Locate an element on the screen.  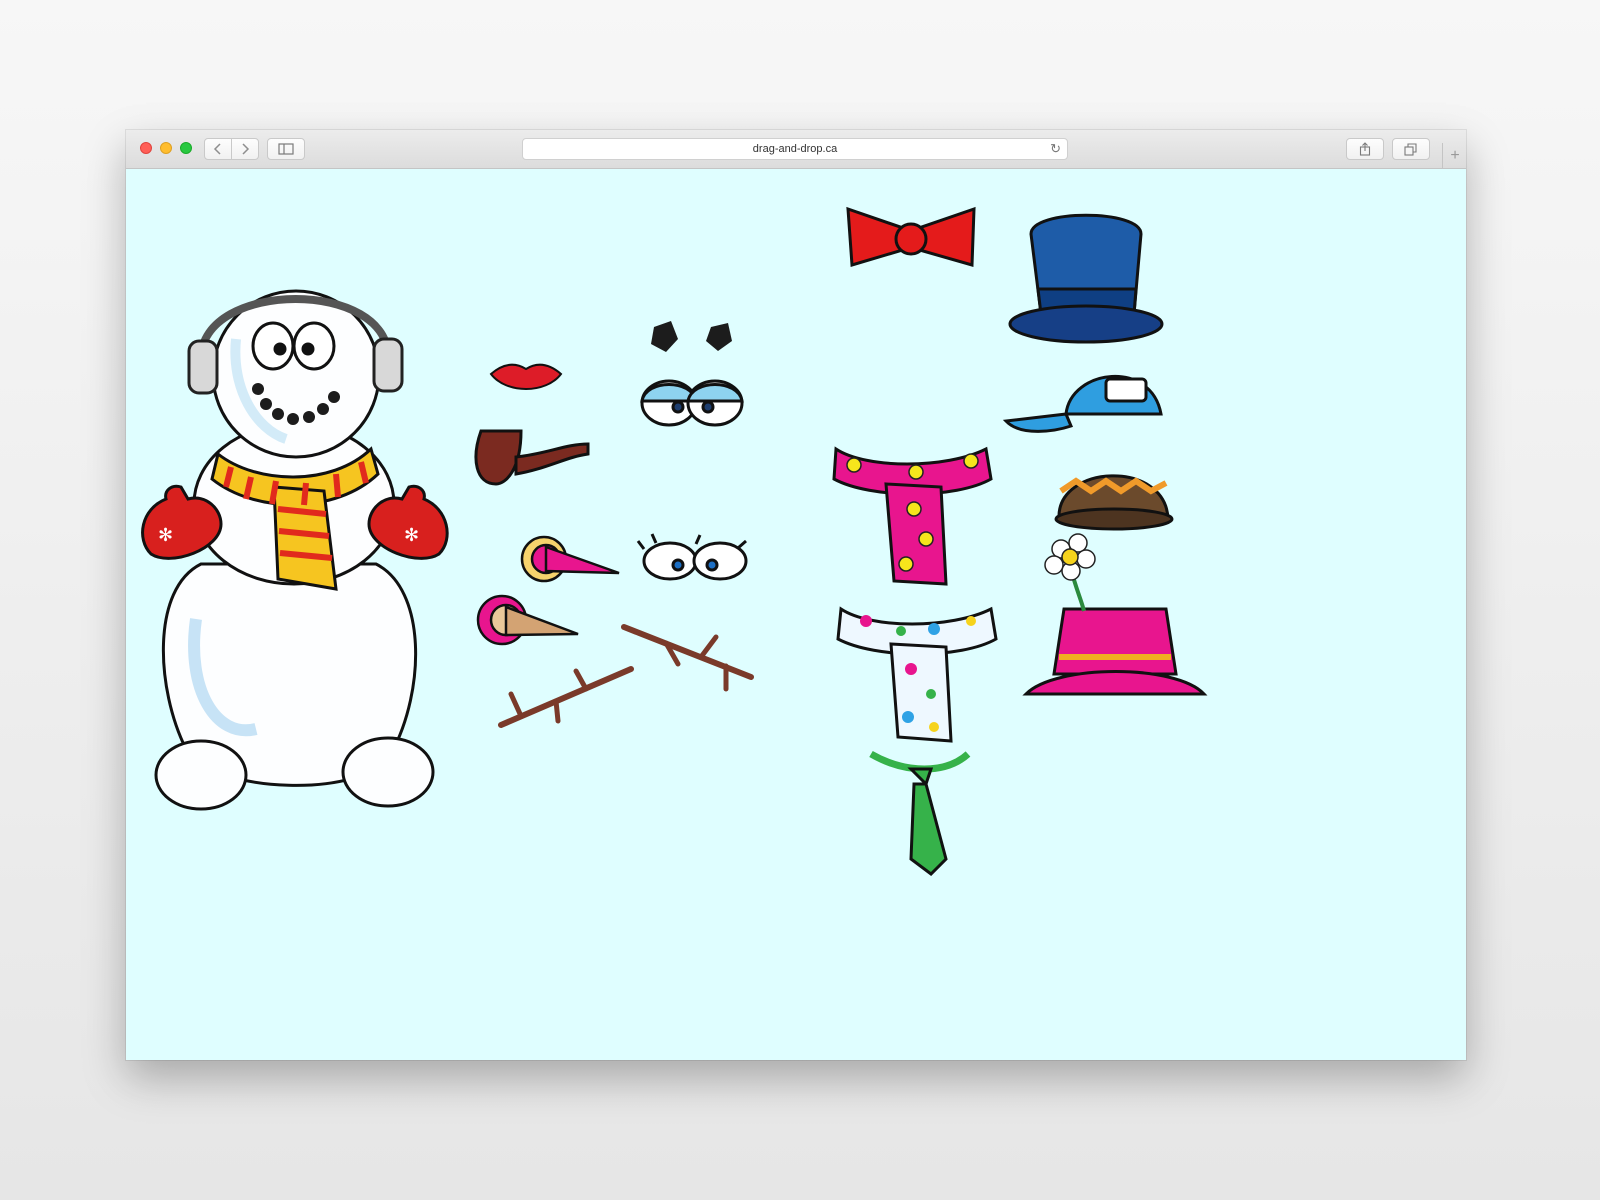
green-tie is located at coordinates (920, 813).